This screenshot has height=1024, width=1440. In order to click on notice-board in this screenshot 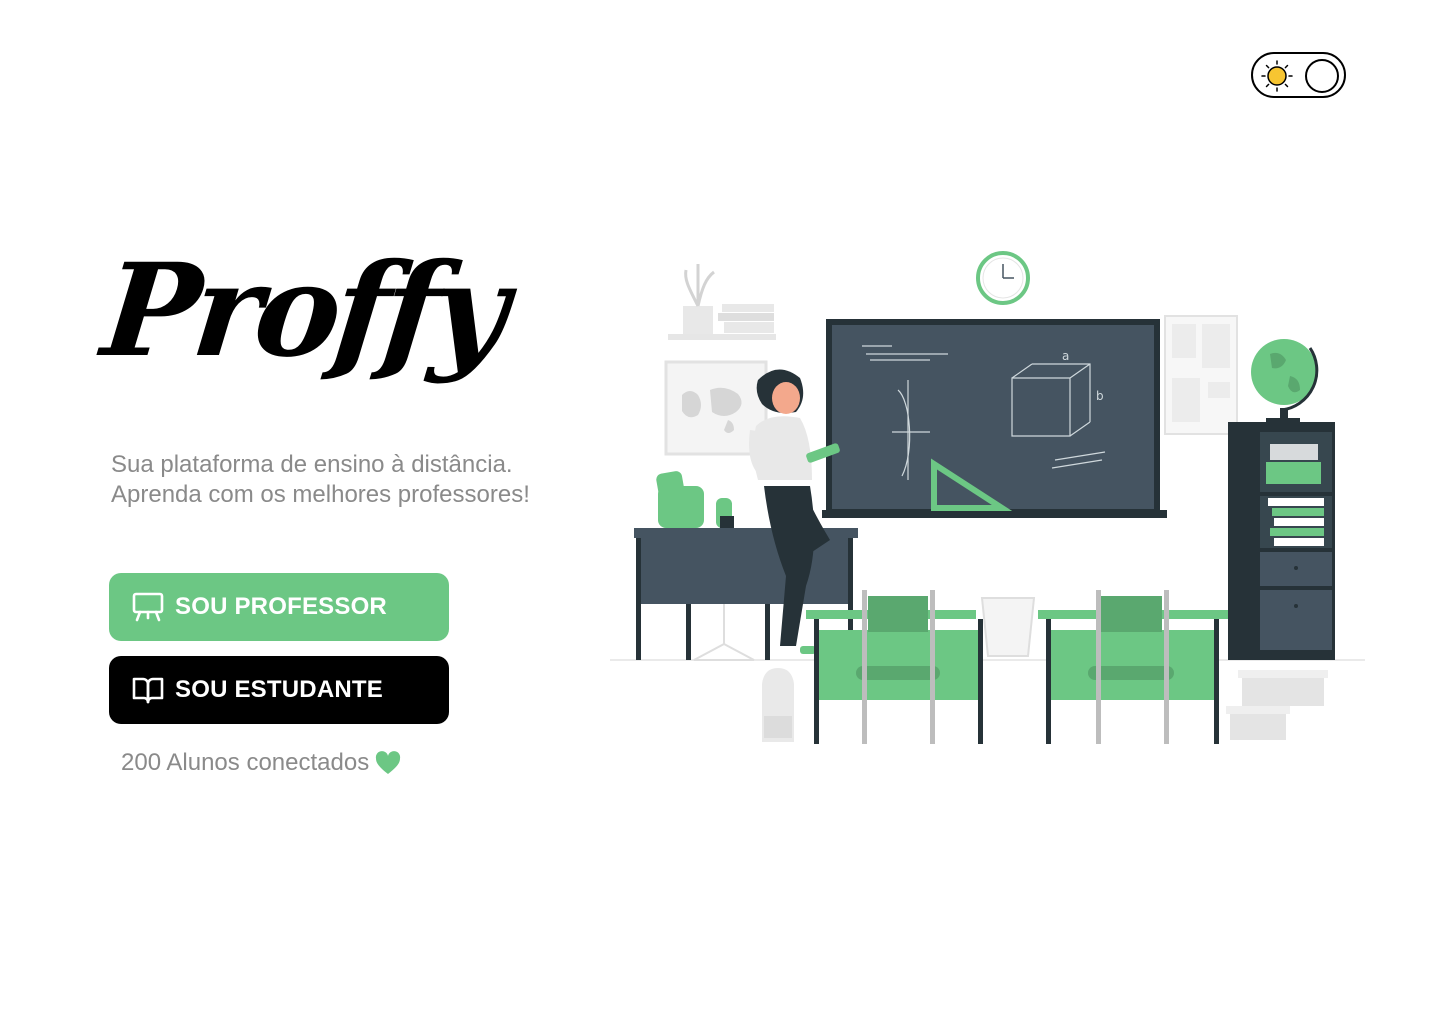, I will do `click(1201, 375)`.